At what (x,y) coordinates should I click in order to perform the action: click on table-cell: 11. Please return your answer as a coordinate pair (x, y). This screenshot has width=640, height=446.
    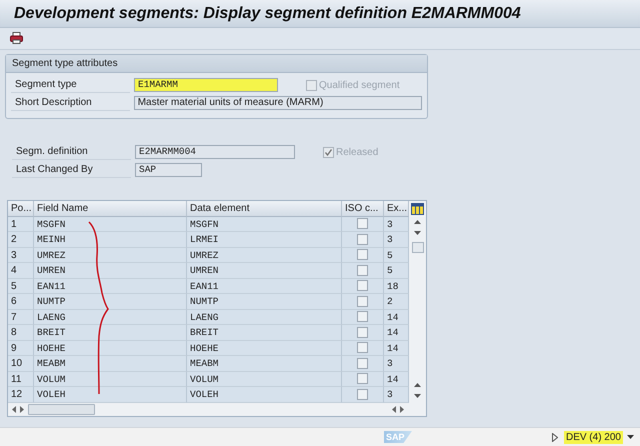
    Looking at the image, I should click on (21, 379).